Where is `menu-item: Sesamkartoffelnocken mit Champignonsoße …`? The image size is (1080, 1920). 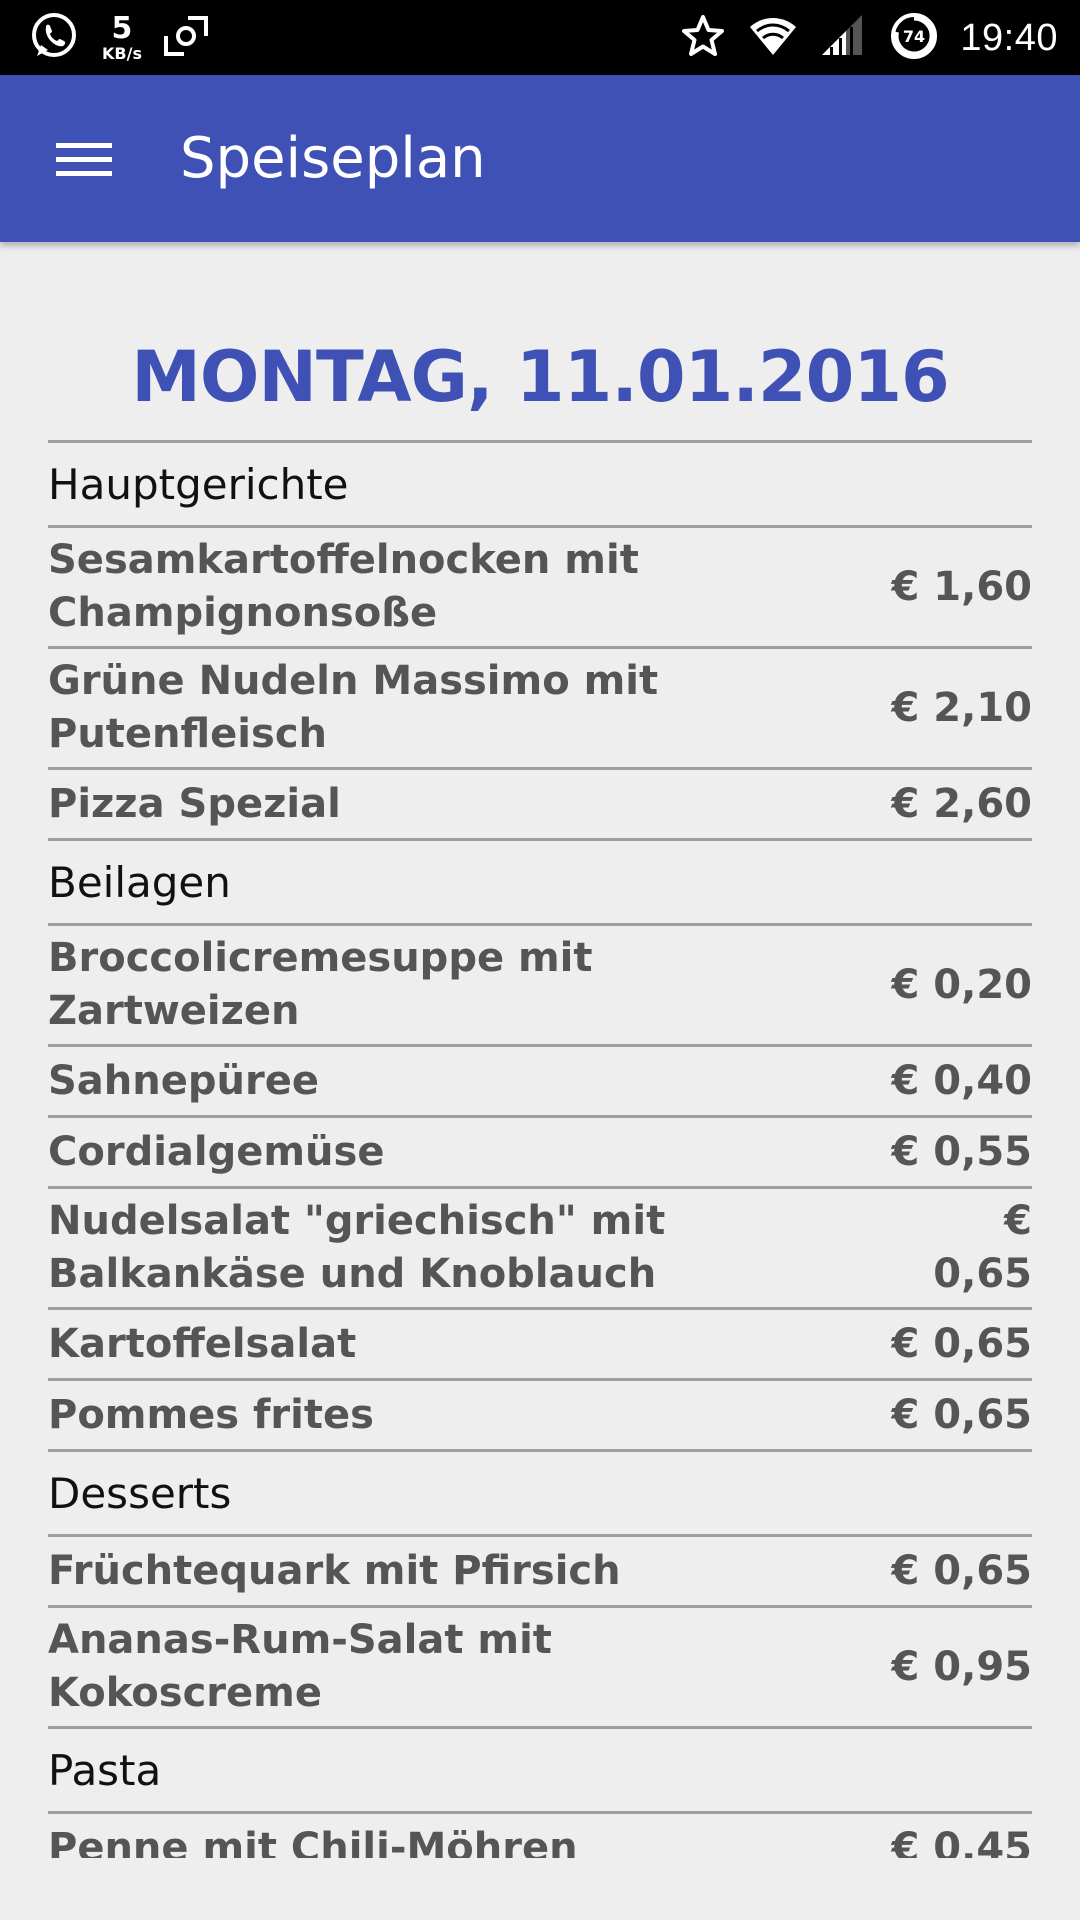 menu-item: Sesamkartoffelnocken mit Champignonsoße … is located at coordinates (540, 588).